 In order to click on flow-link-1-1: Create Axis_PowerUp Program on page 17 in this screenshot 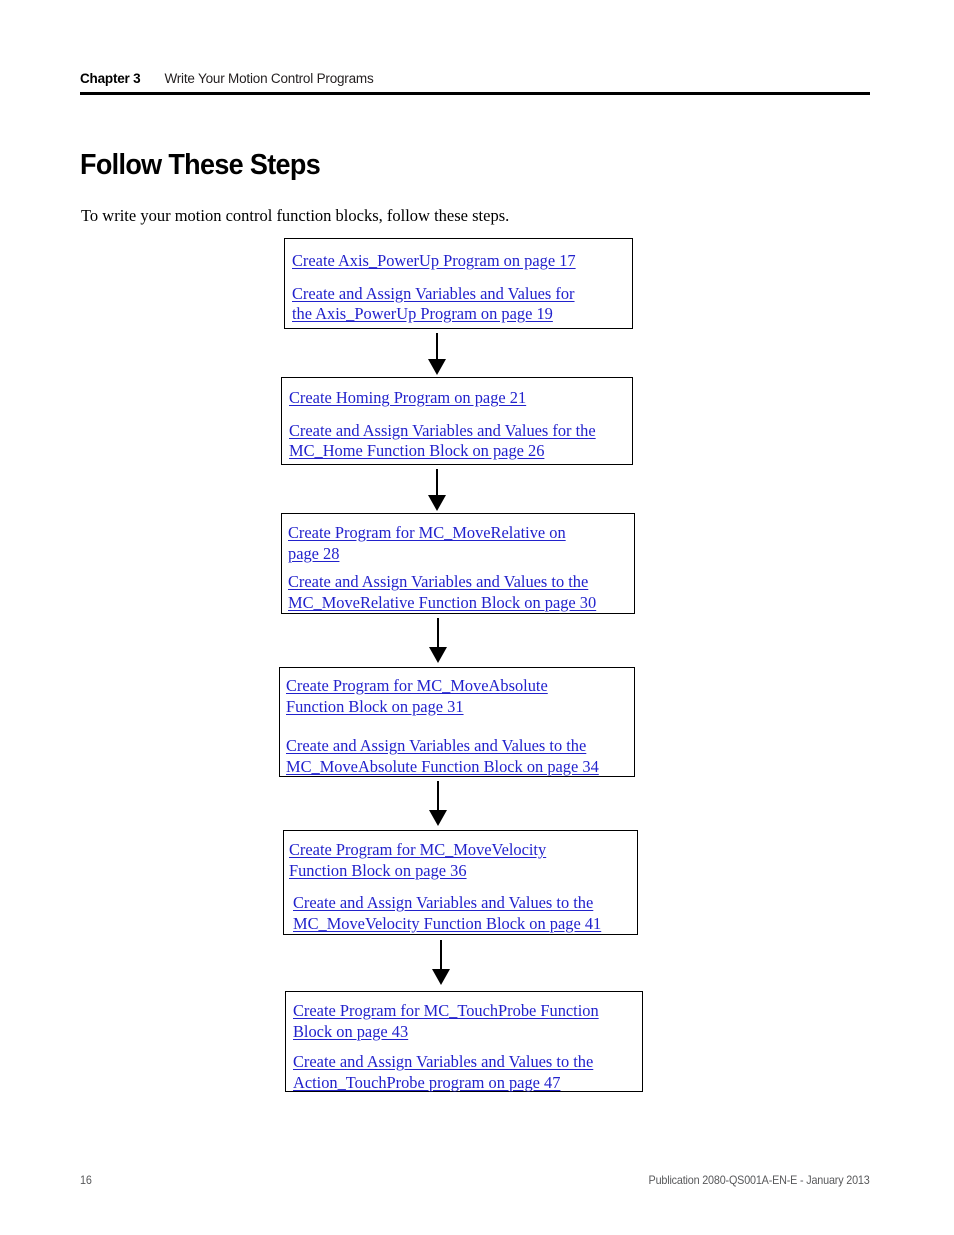, I will do `click(462, 261)`.